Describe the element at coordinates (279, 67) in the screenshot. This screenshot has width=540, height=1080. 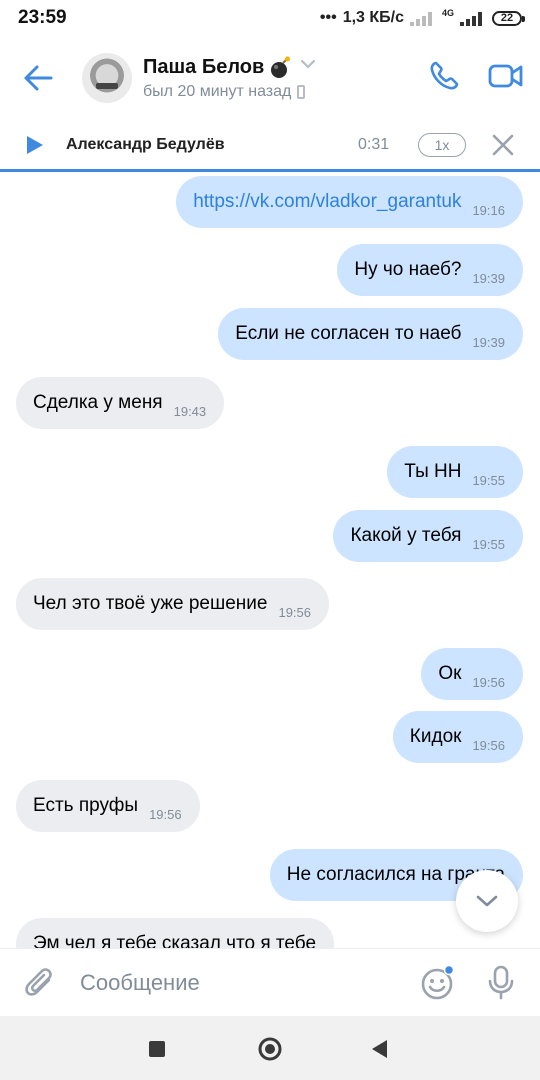
I see `bomb-emoji-icon` at that location.